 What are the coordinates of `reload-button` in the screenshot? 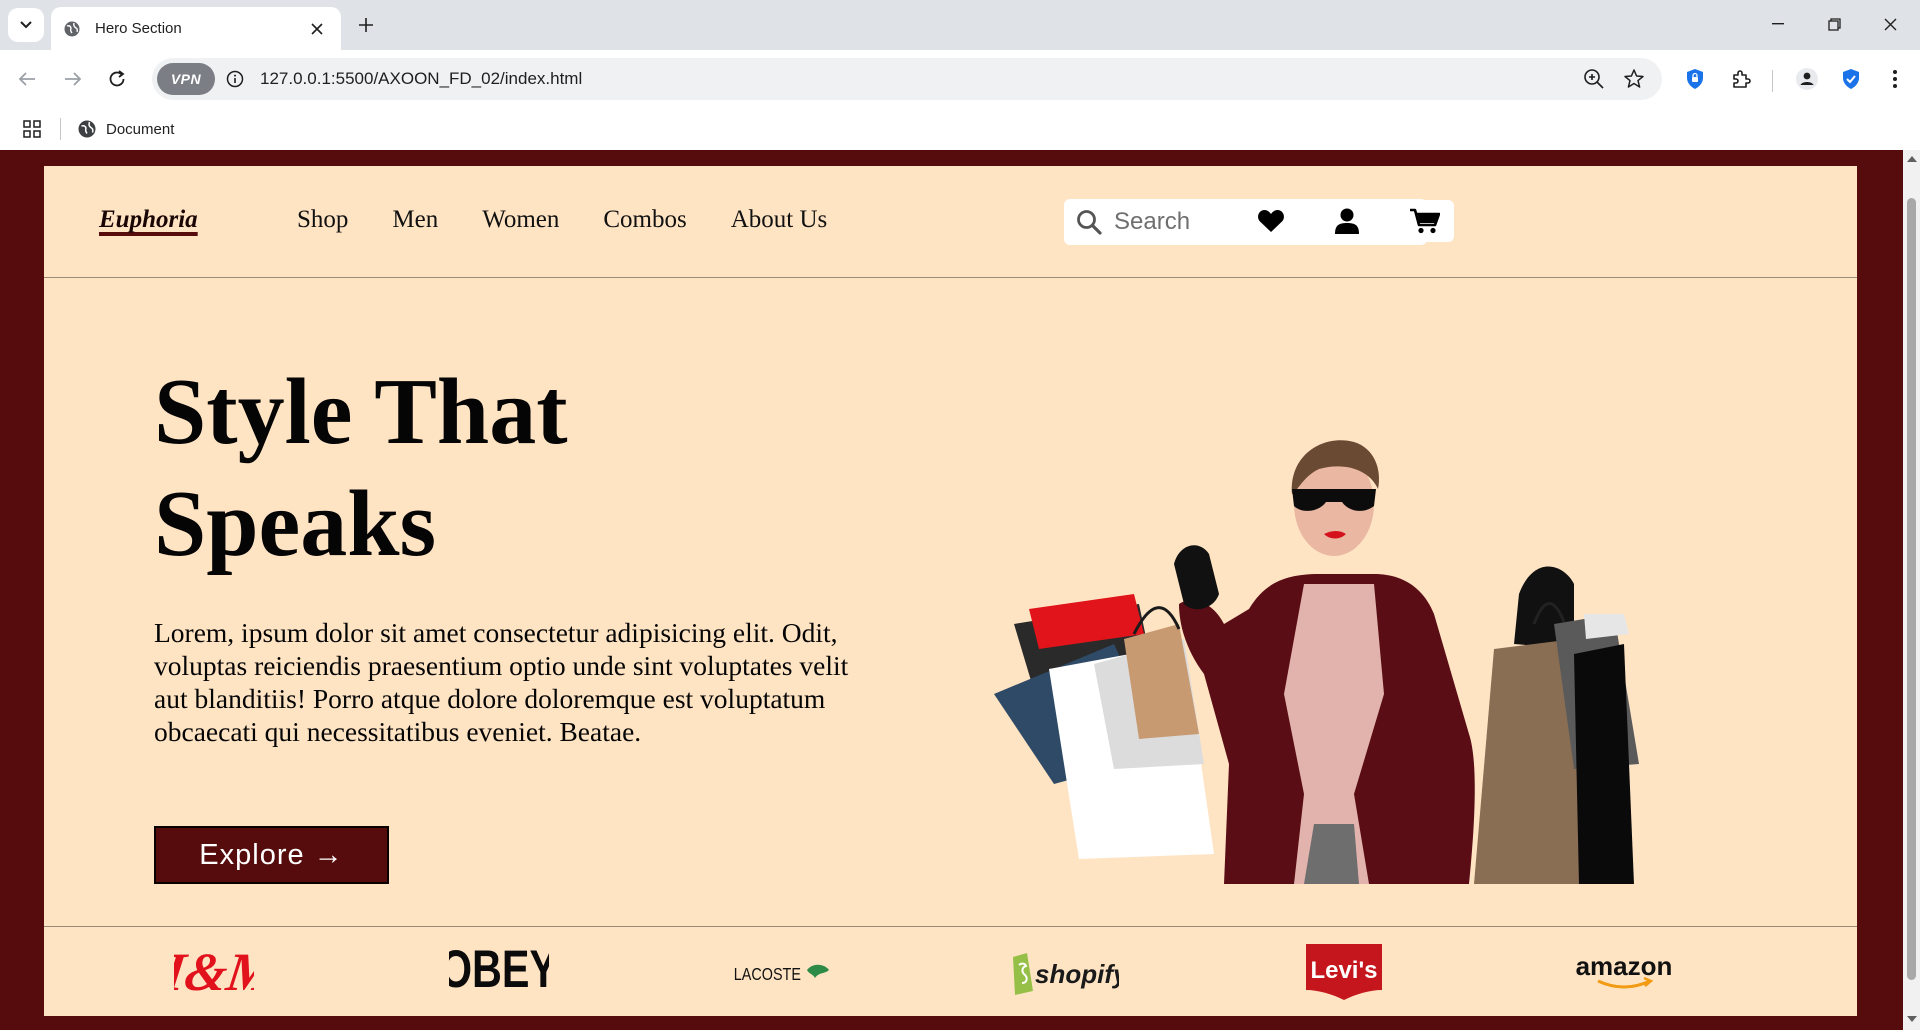 It's located at (117, 79).